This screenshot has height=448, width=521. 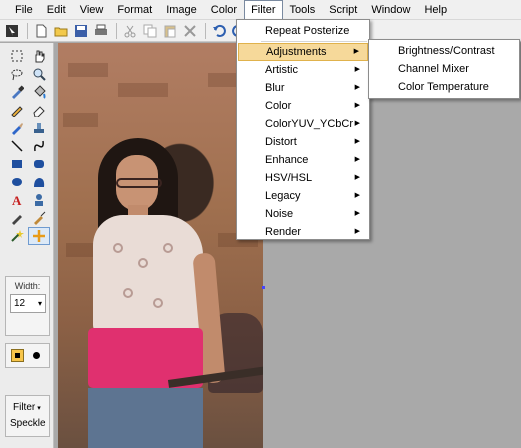 What do you see at coordinates (17, 355) in the screenshot?
I see `fill-mode-button` at bounding box center [17, 355].